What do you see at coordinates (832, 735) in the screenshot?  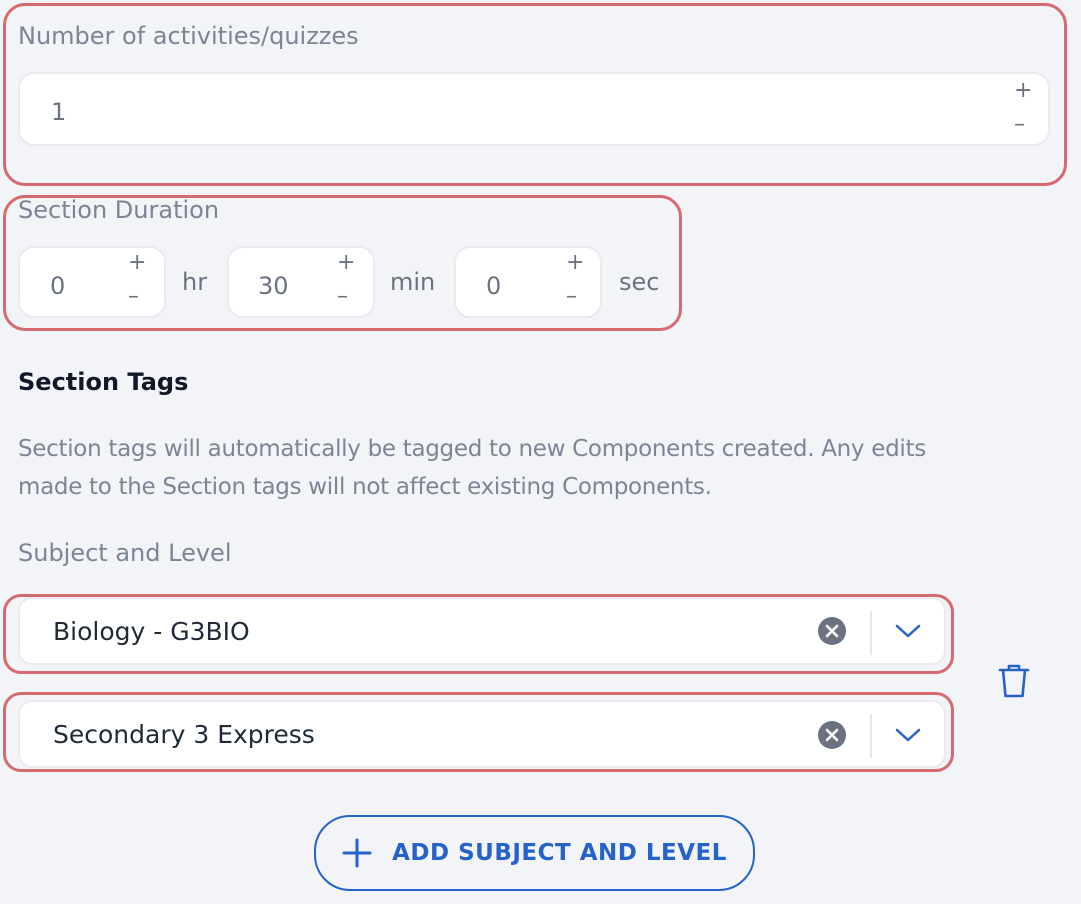 I see `level-clear-icon` at bounding box center [832, 735].